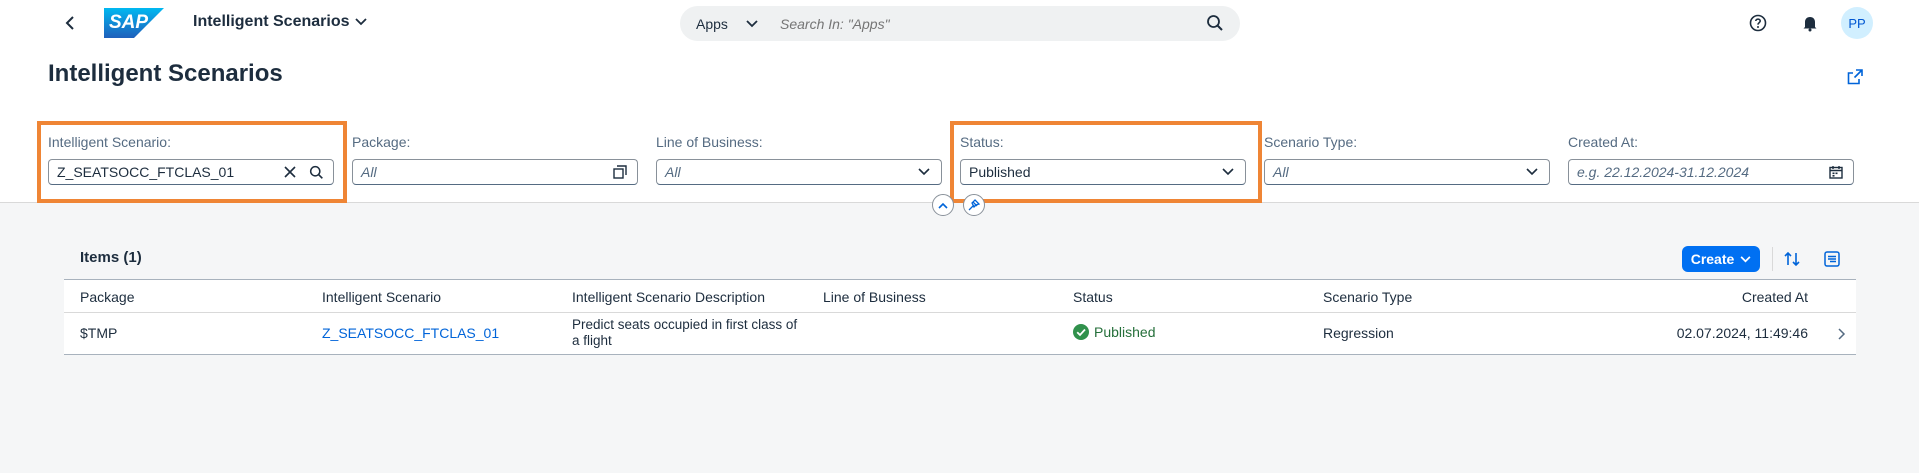 This screenshot has height=473, width=1919. Describe the element at coordinates (1836, 172) in the screenshot. I see `calendar-icon` at that location.